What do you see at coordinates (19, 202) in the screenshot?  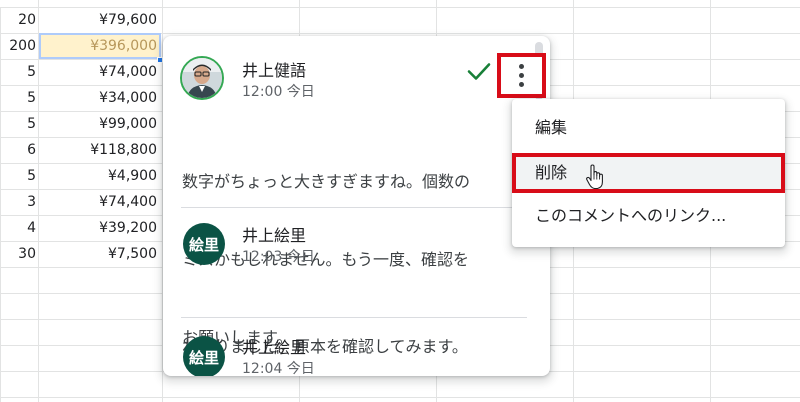 I see `quantity-cell: 3` at bounding box center [19, 202].